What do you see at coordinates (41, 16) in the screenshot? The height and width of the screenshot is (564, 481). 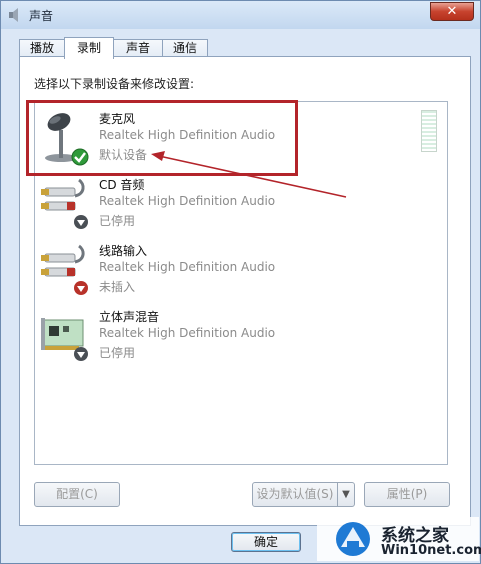 I see `window-title: 声音` at bounding box center [41, 16].